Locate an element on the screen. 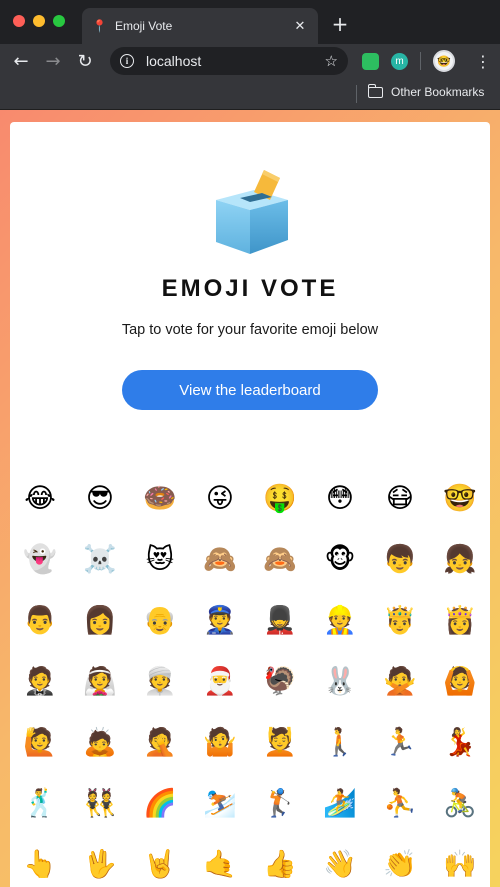 This screenshot has height=887, width=500. close-icon: ✕ is located at coordinates (300, 26).